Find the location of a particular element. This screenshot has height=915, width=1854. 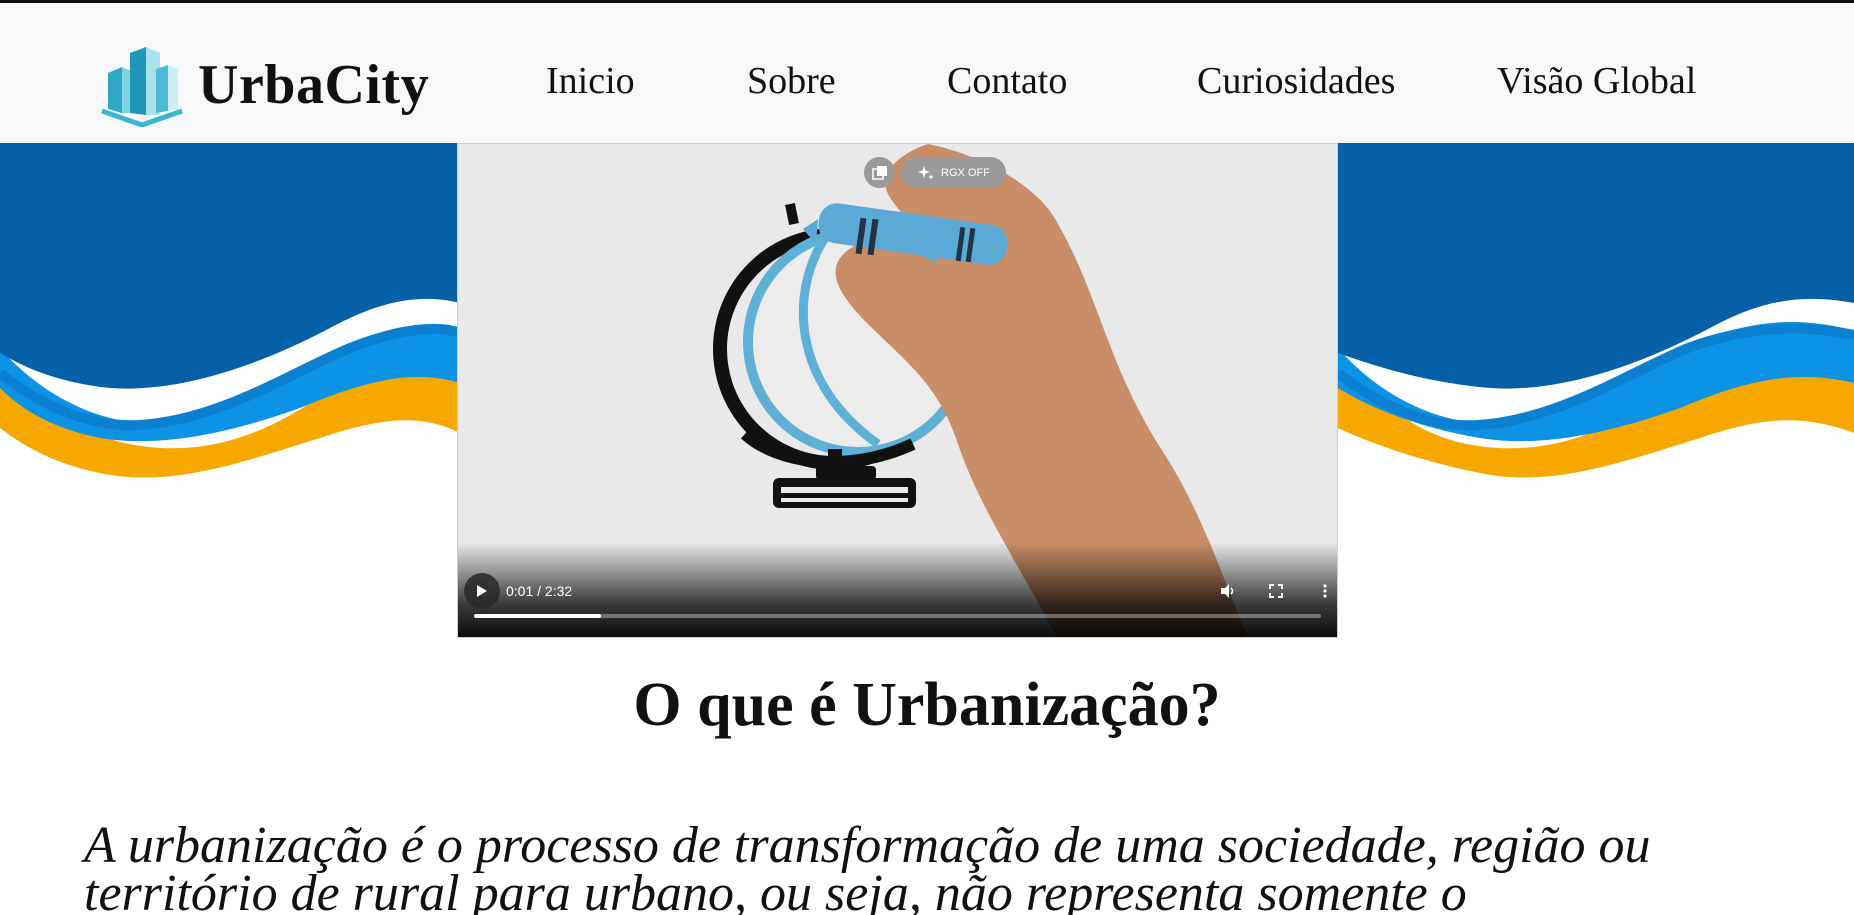

rgx-toggle-button: RGX OFF is located at coordinates (953, 172).